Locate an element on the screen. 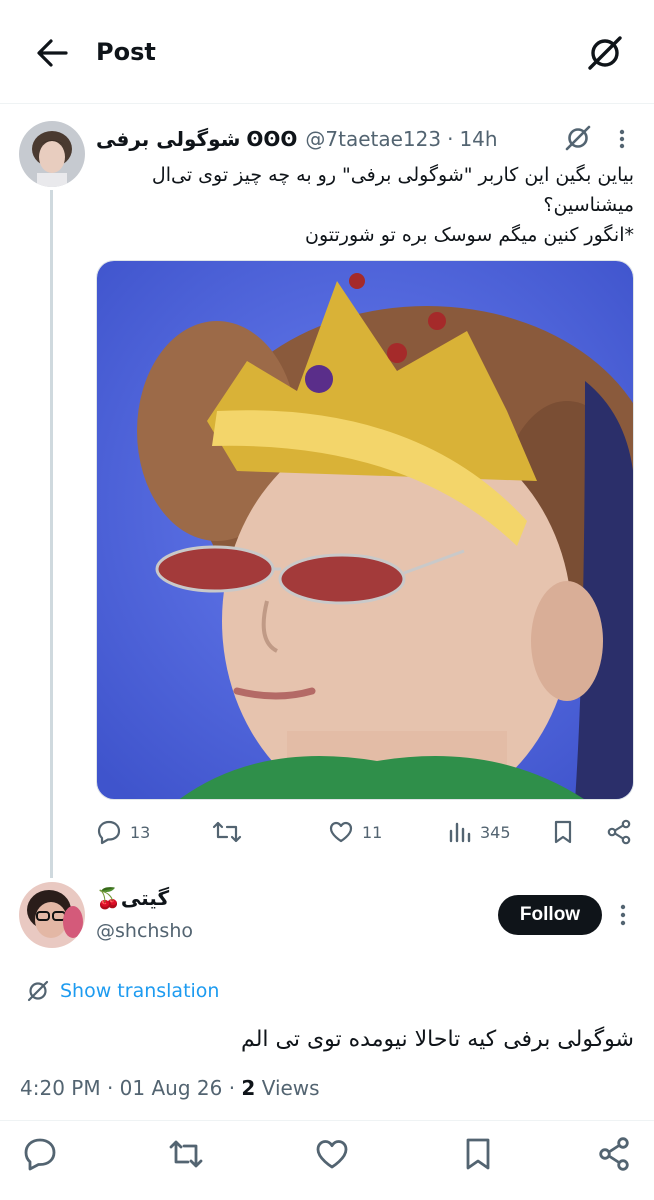 The height and width of the screenshot is (1200, 654). views-label: Views is located at coordinates (290, 1088).